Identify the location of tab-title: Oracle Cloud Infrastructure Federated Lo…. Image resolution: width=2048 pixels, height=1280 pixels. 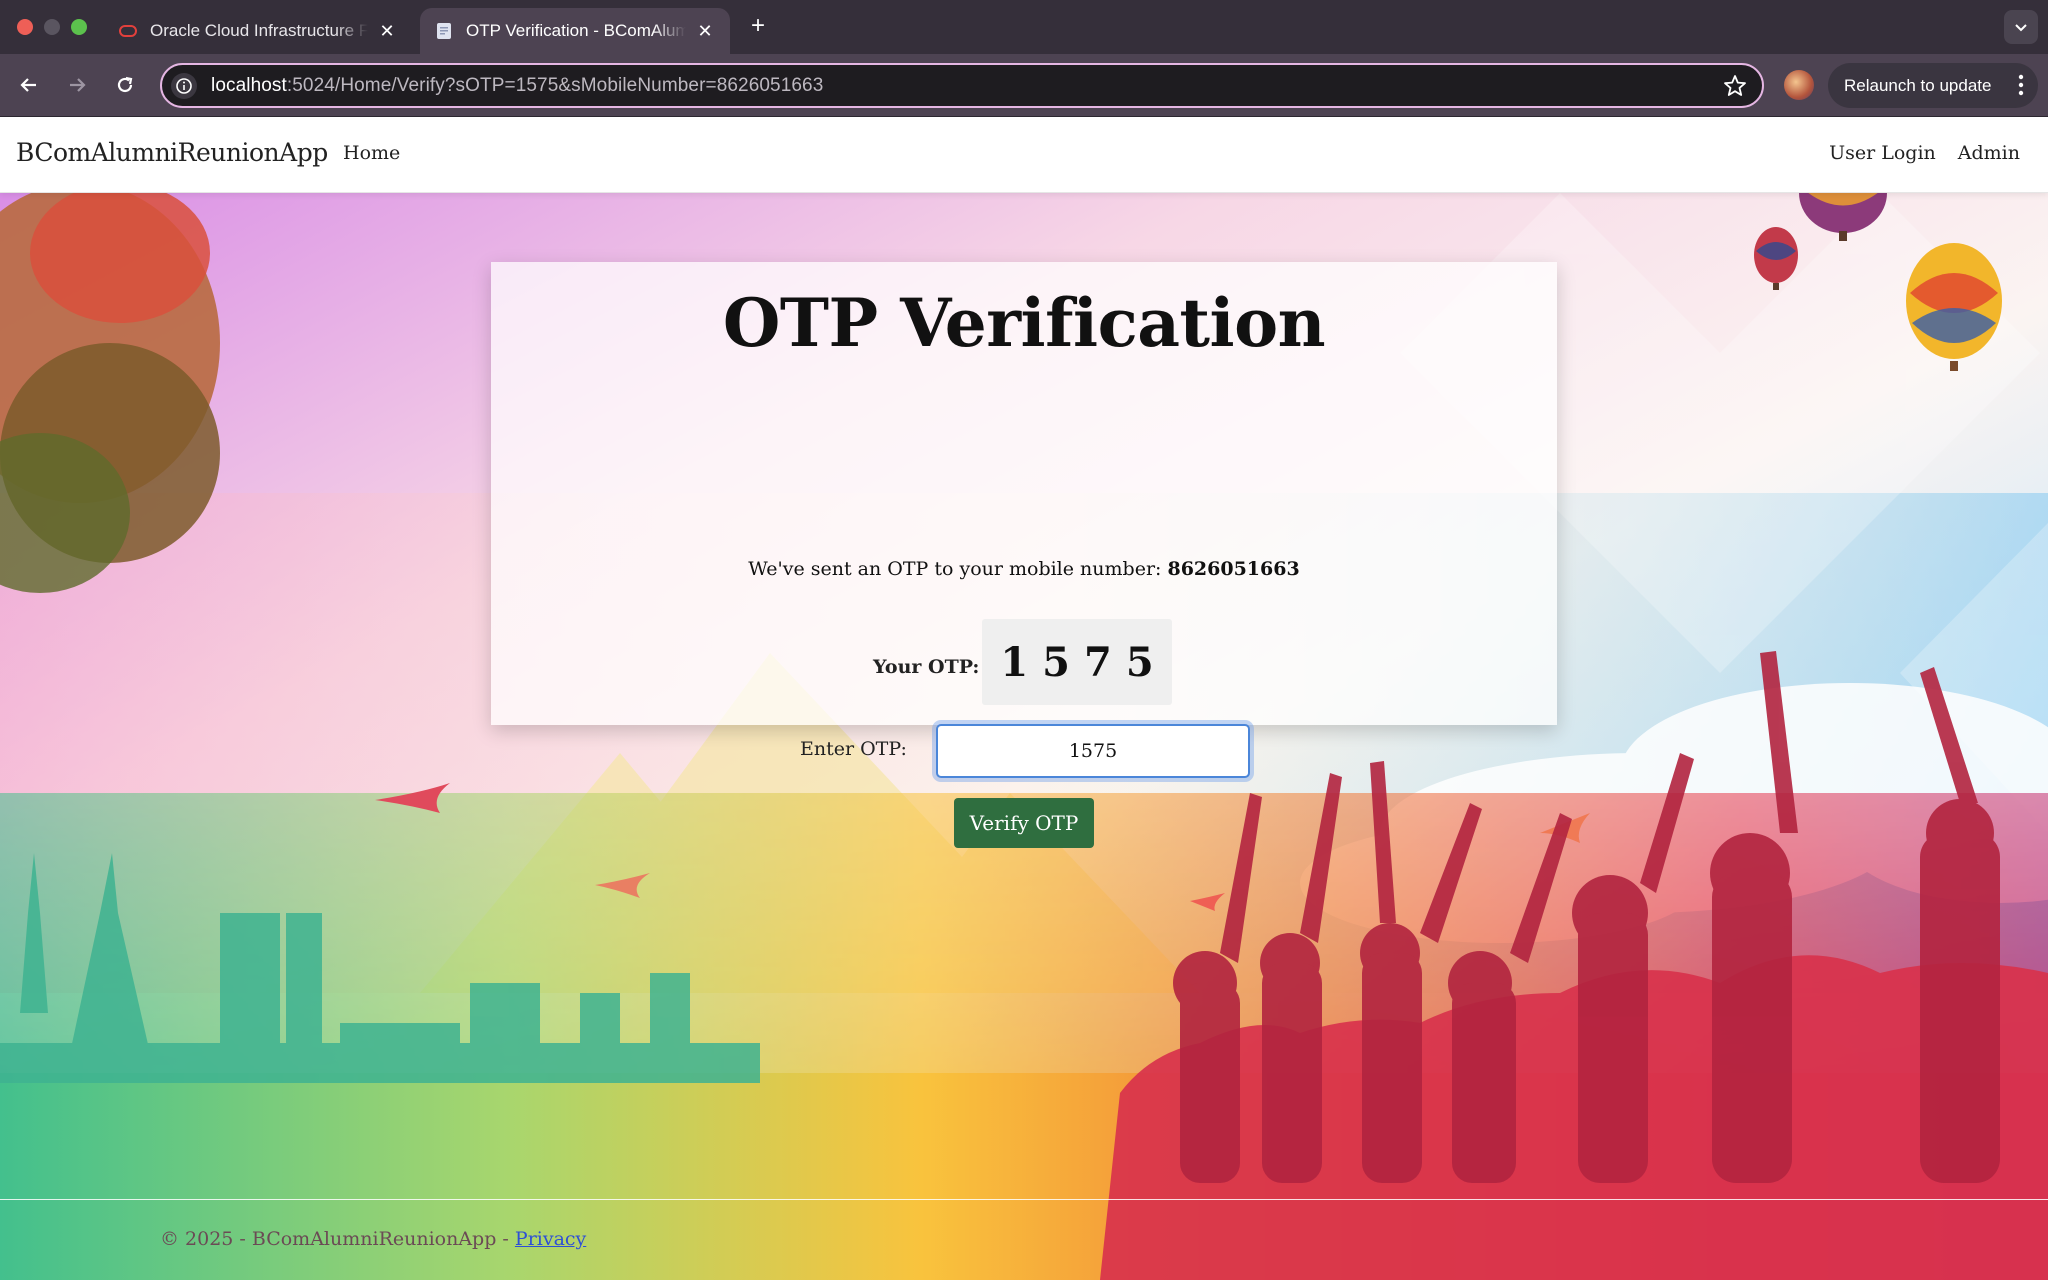
(259, 30).